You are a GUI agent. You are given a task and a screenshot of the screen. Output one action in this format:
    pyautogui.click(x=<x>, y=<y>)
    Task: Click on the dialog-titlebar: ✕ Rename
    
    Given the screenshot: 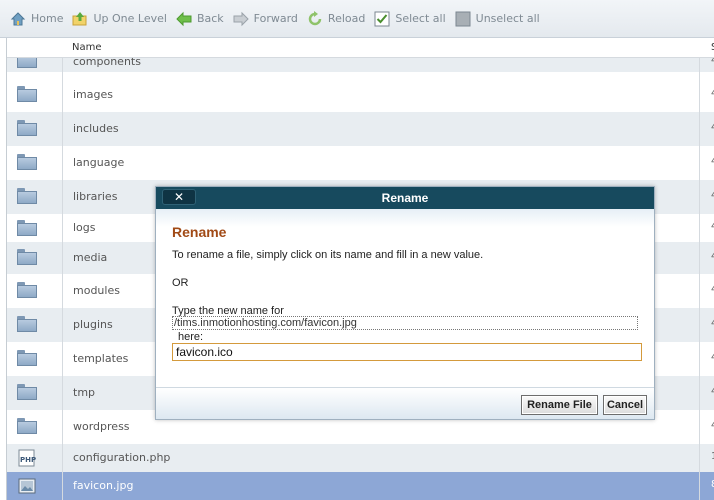 What is the action you would take?
    pyautogui.click(x=405, y=198)
    